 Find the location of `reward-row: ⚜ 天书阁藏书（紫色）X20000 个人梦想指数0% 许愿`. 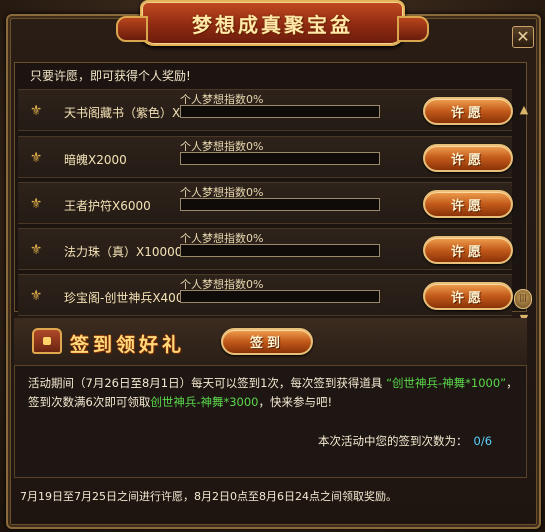

reward-row: ⚜ 天书阁藏书（紫色）X20000 个人梦想指数0% 许愿 is located at coordinates (265, 110).